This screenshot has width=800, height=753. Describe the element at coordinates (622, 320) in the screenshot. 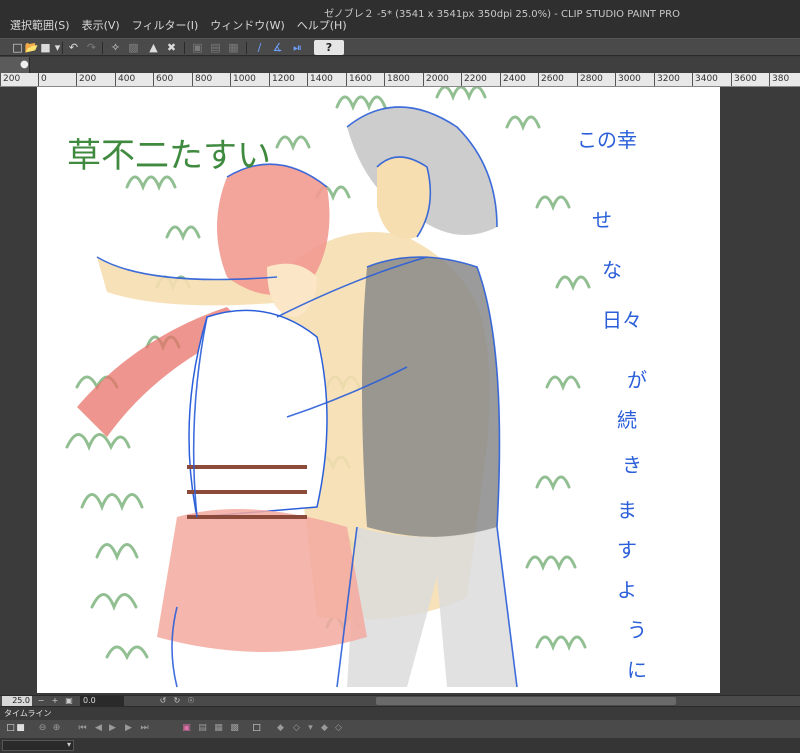

I see `message-line: 日々` at that location.